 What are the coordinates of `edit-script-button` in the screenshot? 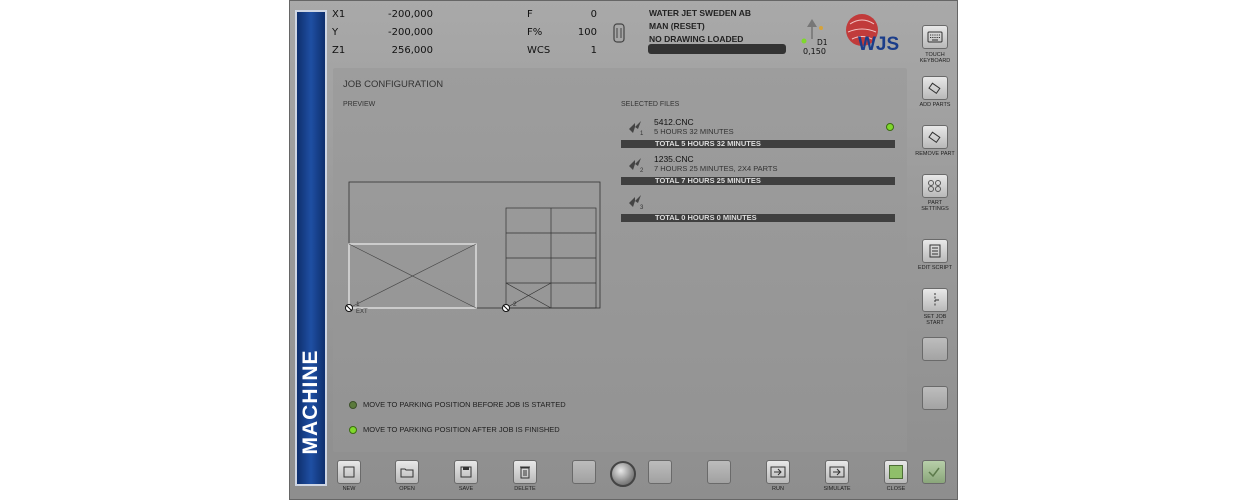 It's located at (935, 251).